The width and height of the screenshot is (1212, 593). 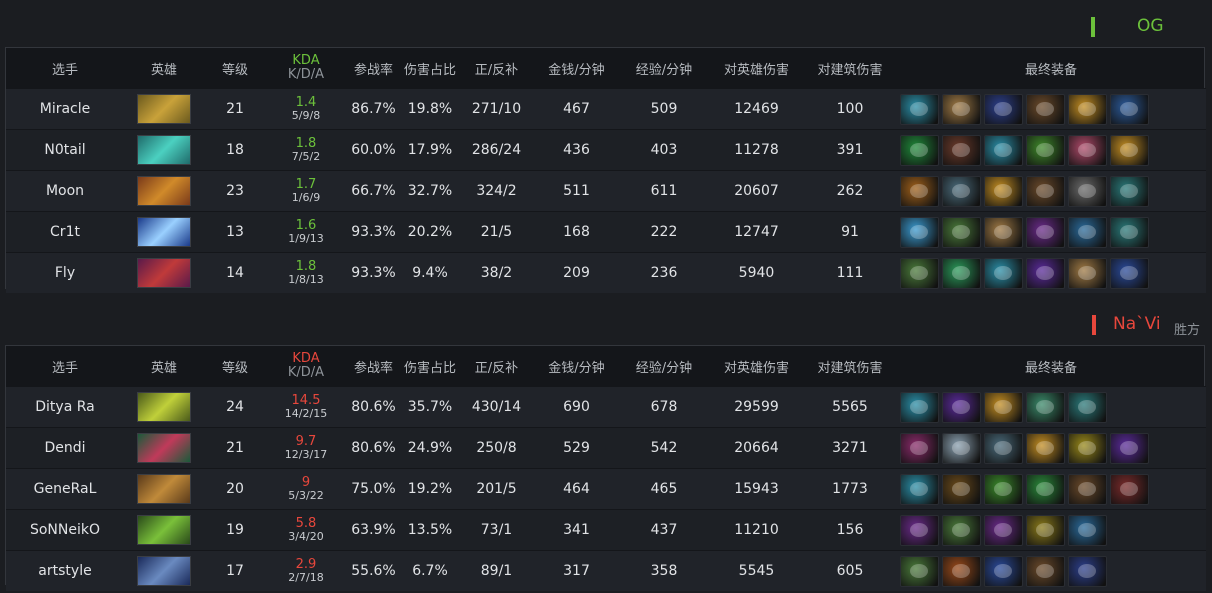 What do you see at coordinates (1129, 489) in the screenshot?
I see `demon-mask-icon` at bounding box center [1129, 489].